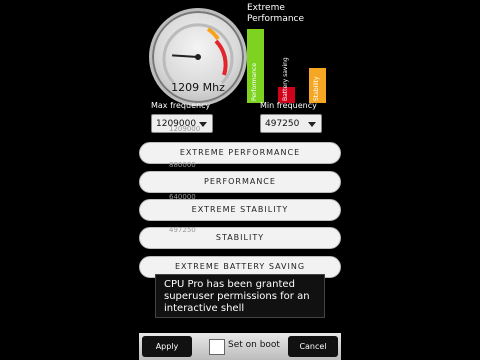 The image size is (480, 360). What do you see at coordinates (254, 345) in the screenshot?
I see `set-on-boot-label: Set on boot` at bounding box center [254, 345].